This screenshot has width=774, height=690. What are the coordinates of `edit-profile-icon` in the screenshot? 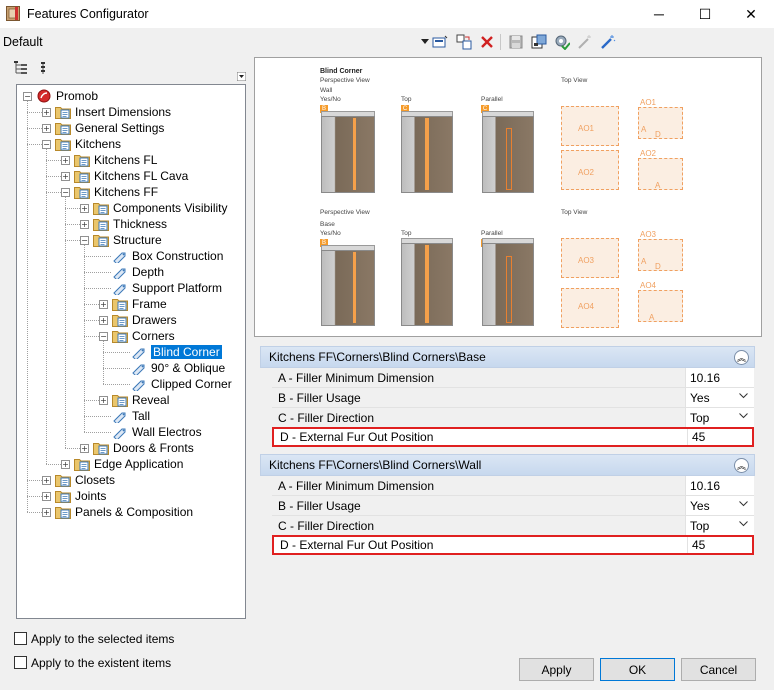 It's located at (440, 42).